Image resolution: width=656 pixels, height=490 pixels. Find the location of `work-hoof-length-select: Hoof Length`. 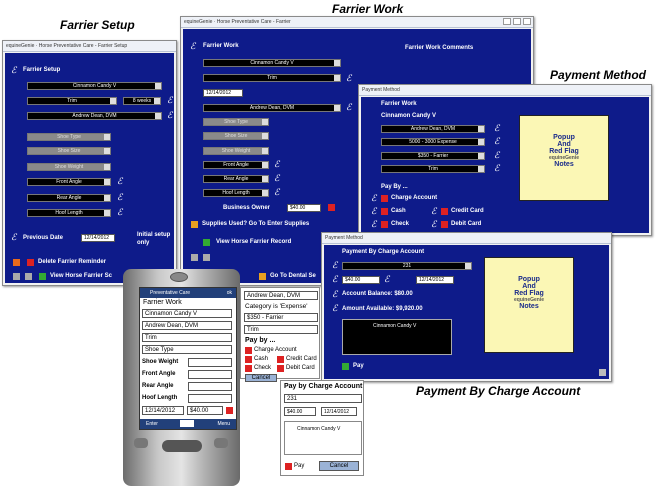

work-hoof-length-select: Hoof Length is located at coordinates (236, 193).